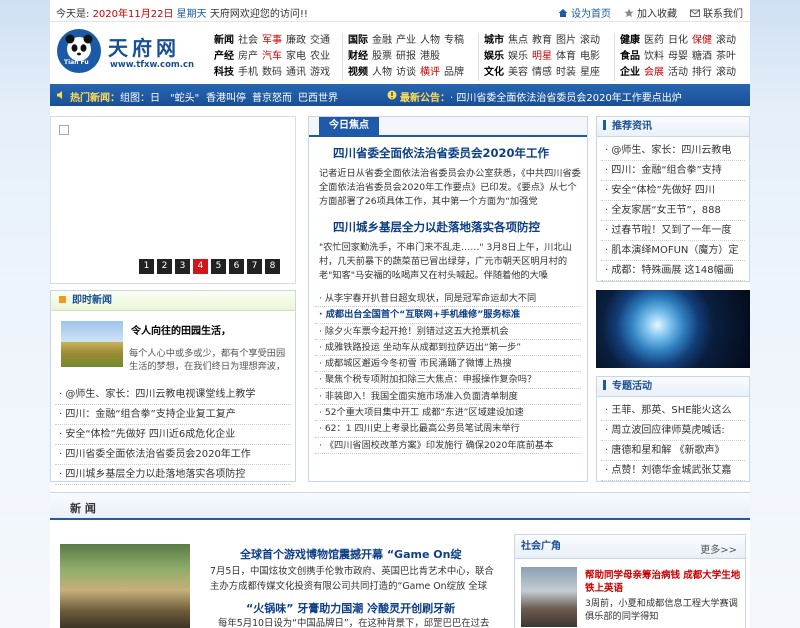  Describe the element at coordinates (318, 96) in the screenshot. I see `hot-news-item: 巴西世界` at that location.